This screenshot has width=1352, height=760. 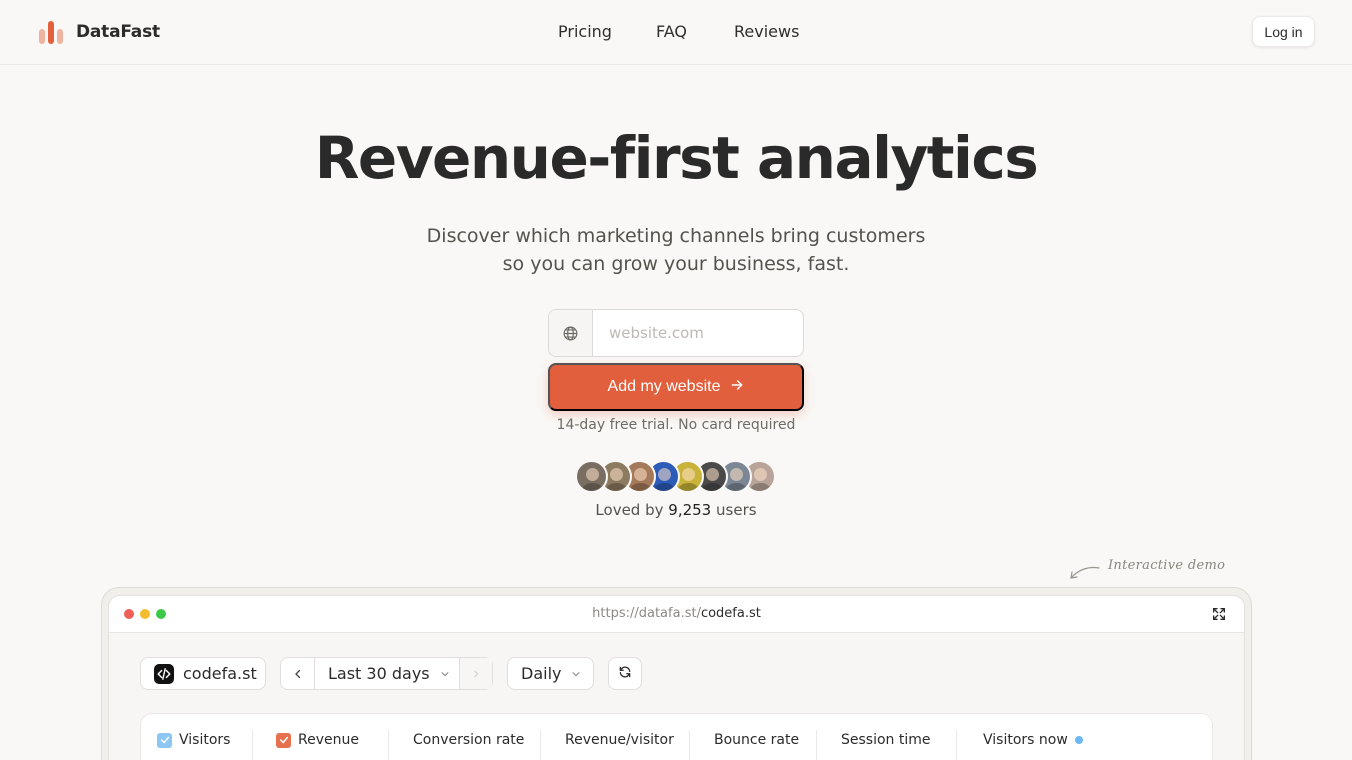 I want to click on metric-label: Visitors, so click(x=205, y=740).